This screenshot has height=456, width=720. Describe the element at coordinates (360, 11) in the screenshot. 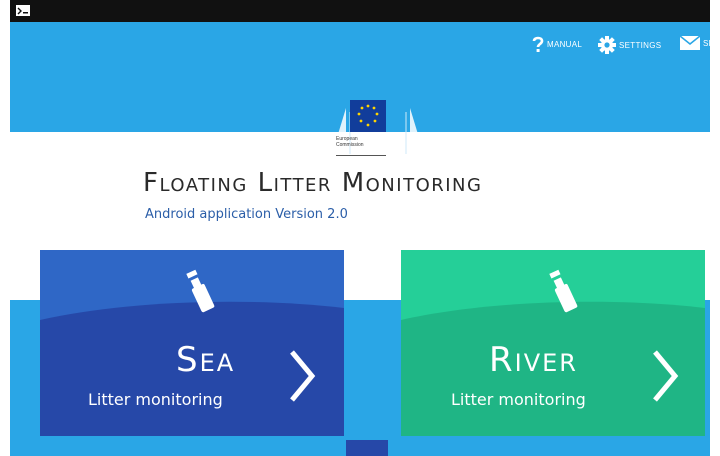

I see `status-bar` at that location.